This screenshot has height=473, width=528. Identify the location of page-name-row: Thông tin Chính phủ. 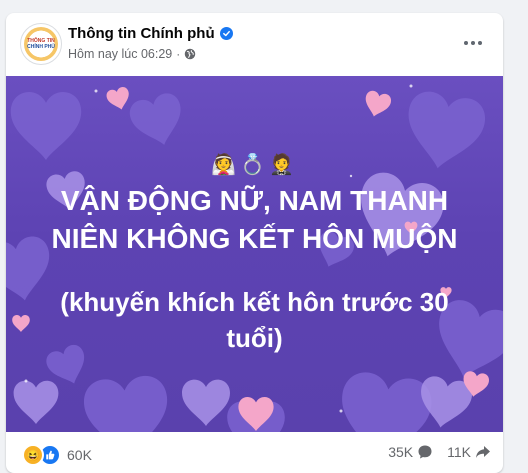
(150, 33).